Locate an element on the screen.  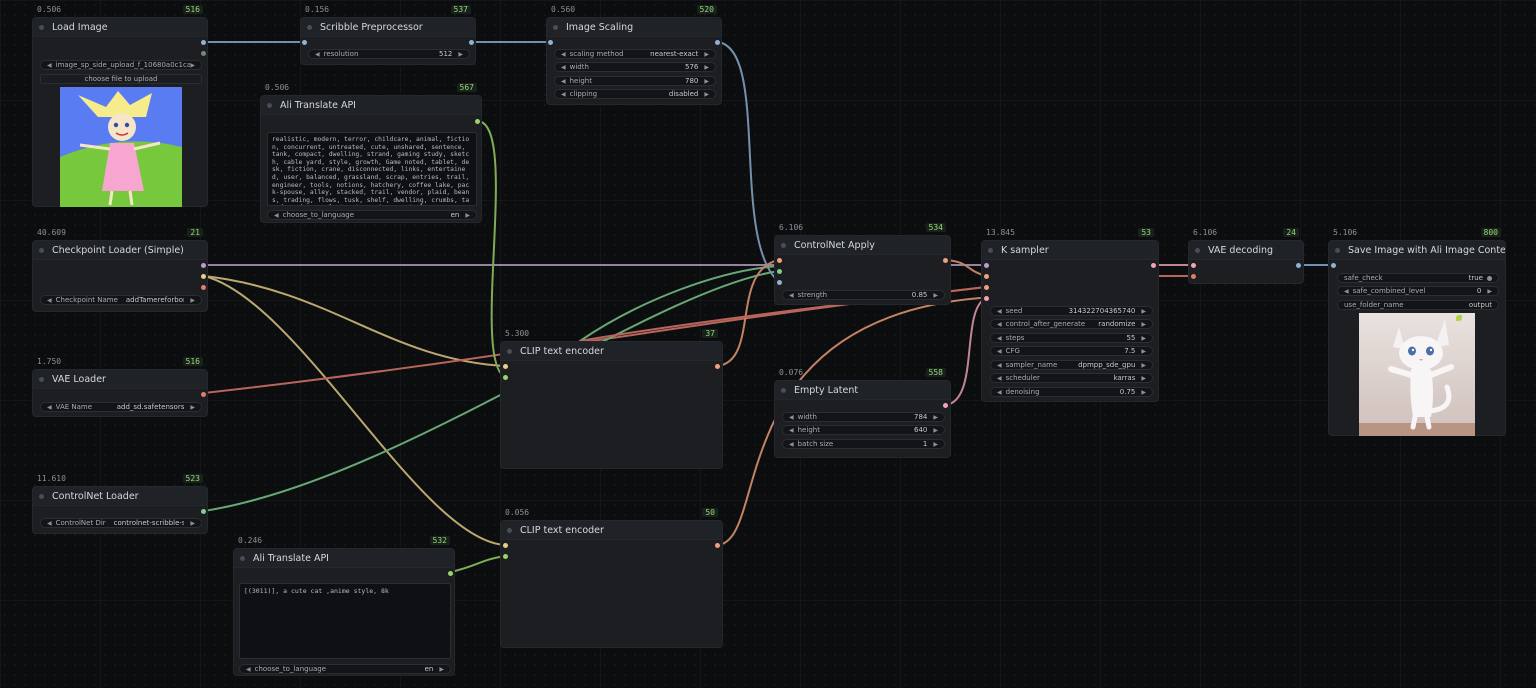
resolution-widget: ◀ resolution 512 ▶ is located at coordinates (389, 54).